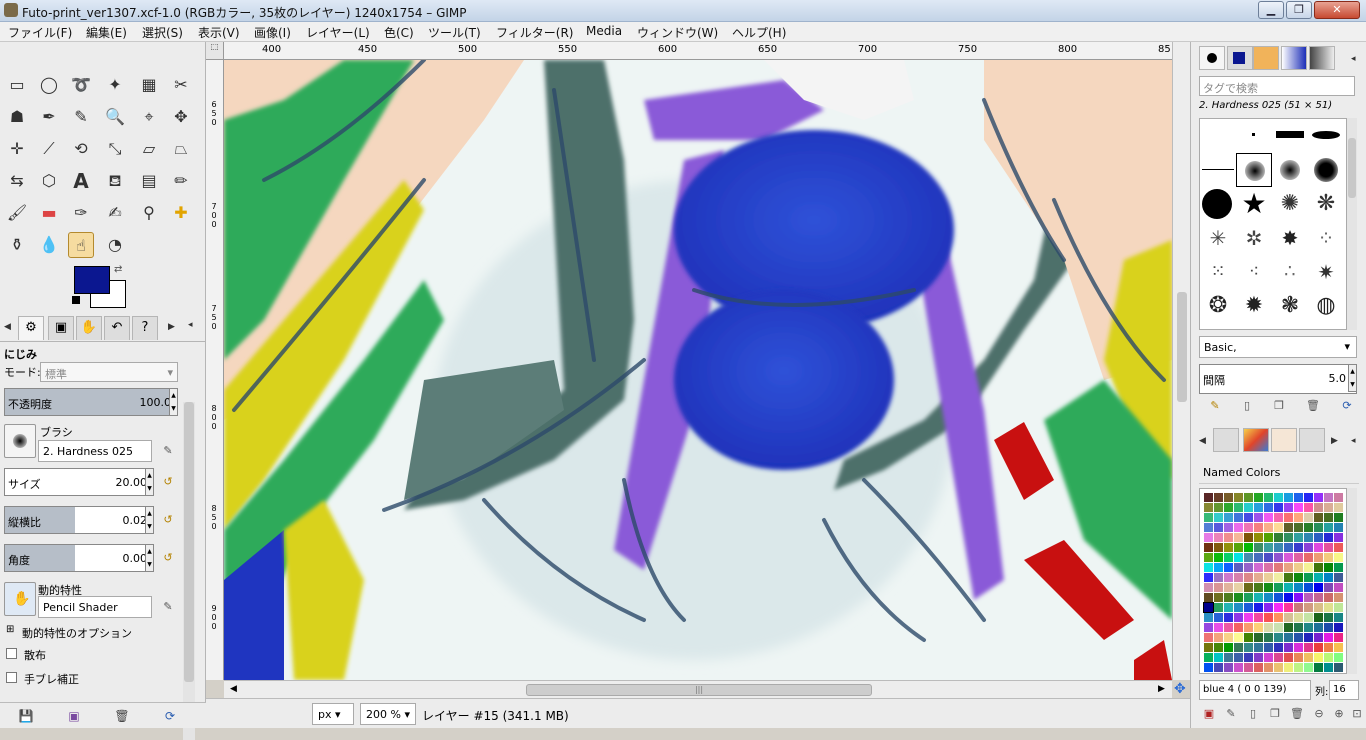  I want to click on flip-icon: ⇆, so click(17, 181).